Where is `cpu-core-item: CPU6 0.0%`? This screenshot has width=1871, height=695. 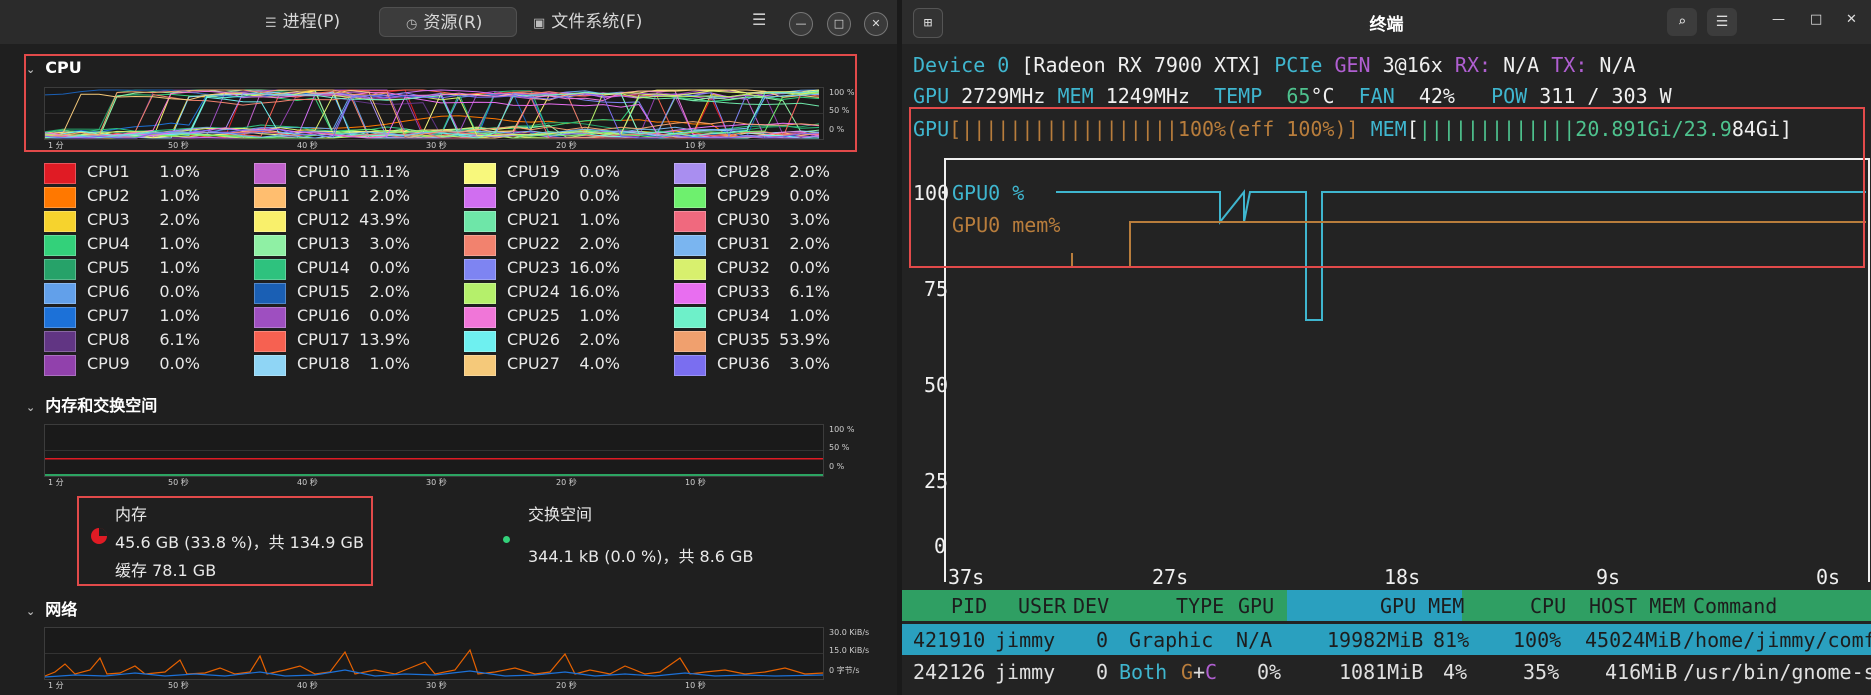
cpu-core-item: CPU6 0.0% is located at coordinates (144, 292).